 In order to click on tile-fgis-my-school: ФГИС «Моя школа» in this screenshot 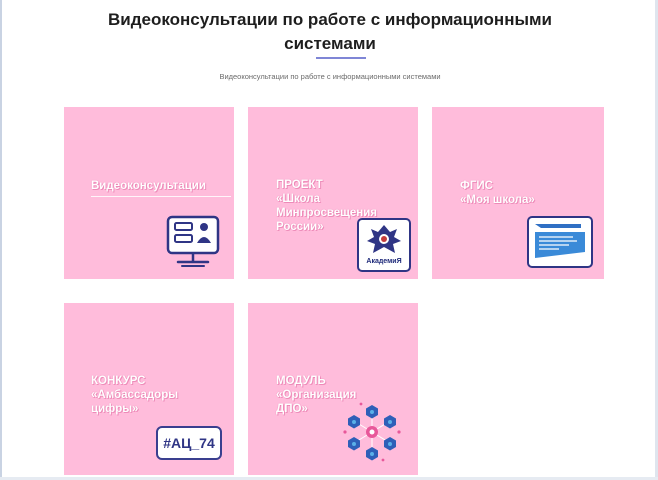, I will do `click(518, 193)`.